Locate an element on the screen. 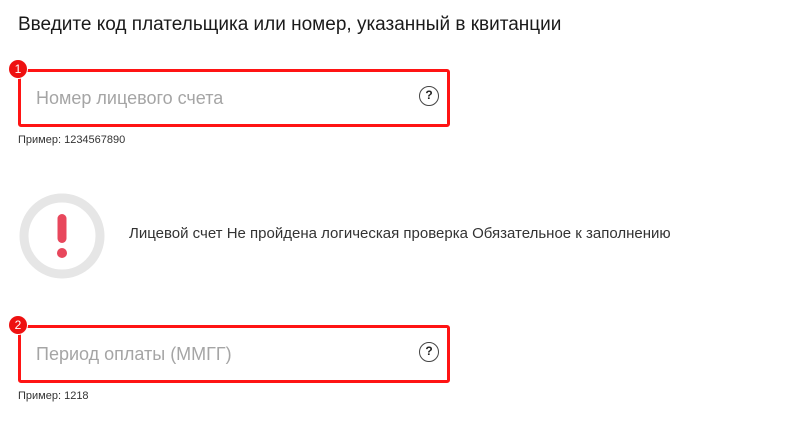  payment-period-group: 2 ? Пример: 1218 is located at coordinates (229, 359).